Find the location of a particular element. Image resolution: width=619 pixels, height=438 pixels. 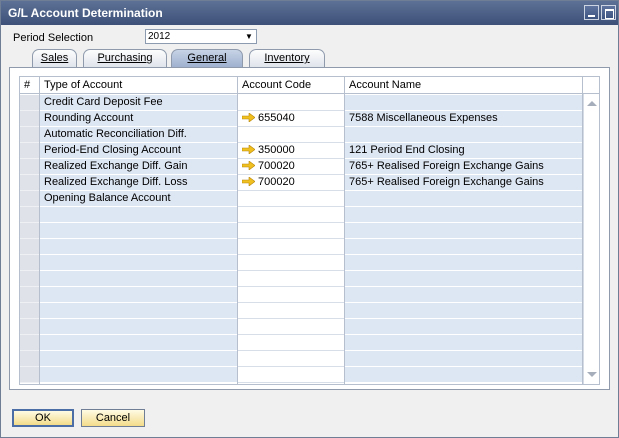

tab-sales: Sales is located at coordinates (54, 58).